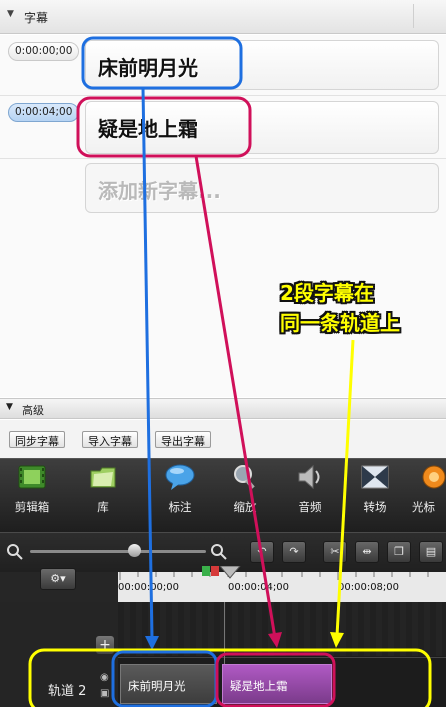 The height and width of the screenshot is (707, 446). I want to click on lock-icon: ▣, so click(104, 693).